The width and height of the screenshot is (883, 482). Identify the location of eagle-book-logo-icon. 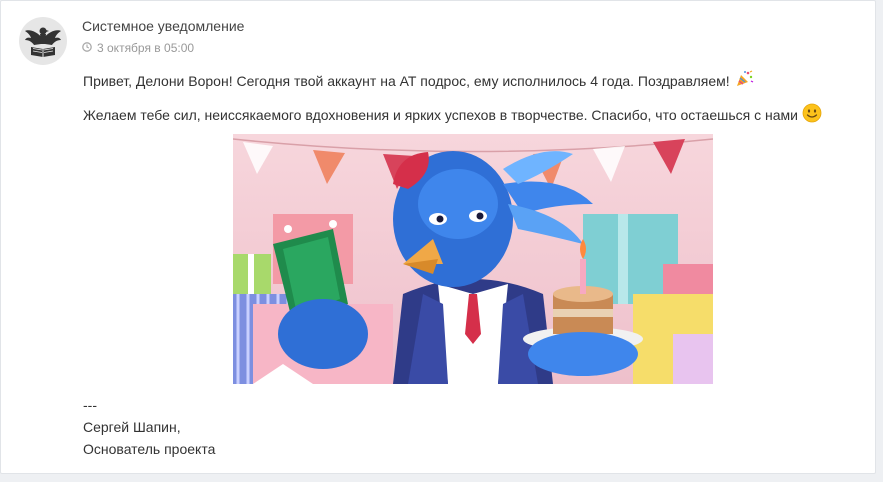
(43, 41).